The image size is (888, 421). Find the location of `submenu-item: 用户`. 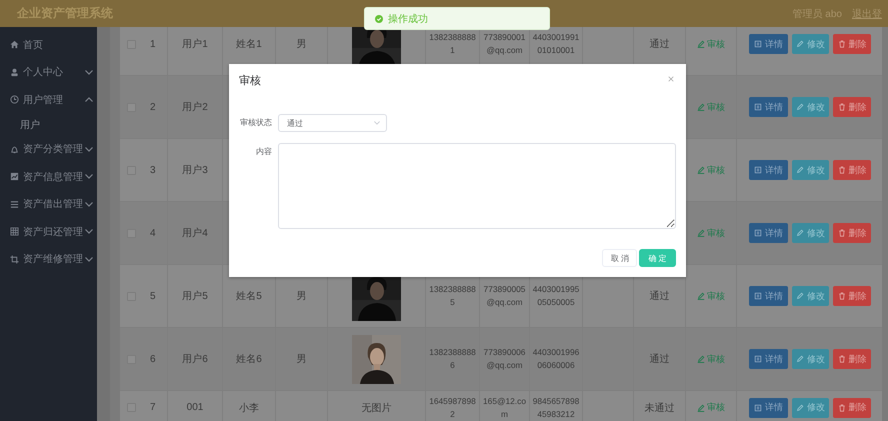

submenu-item: 用户 is located at coordinates (48, 125).